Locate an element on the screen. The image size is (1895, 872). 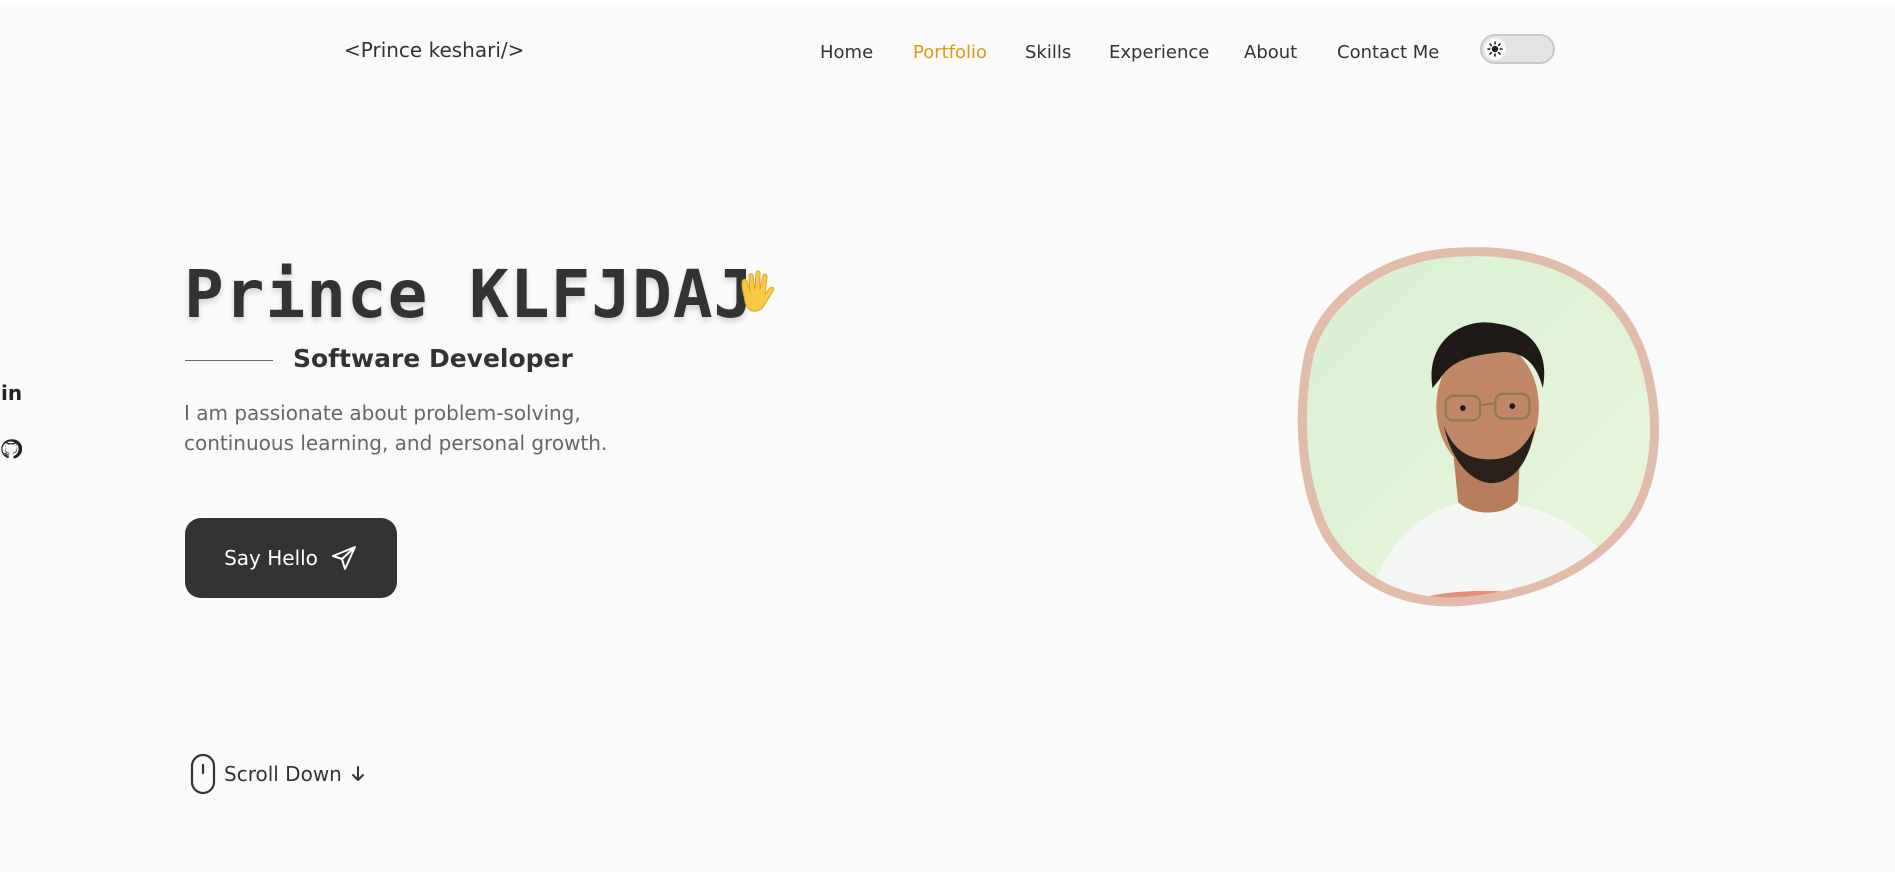
waving-hand-icon is located at coordinates (758, 291).